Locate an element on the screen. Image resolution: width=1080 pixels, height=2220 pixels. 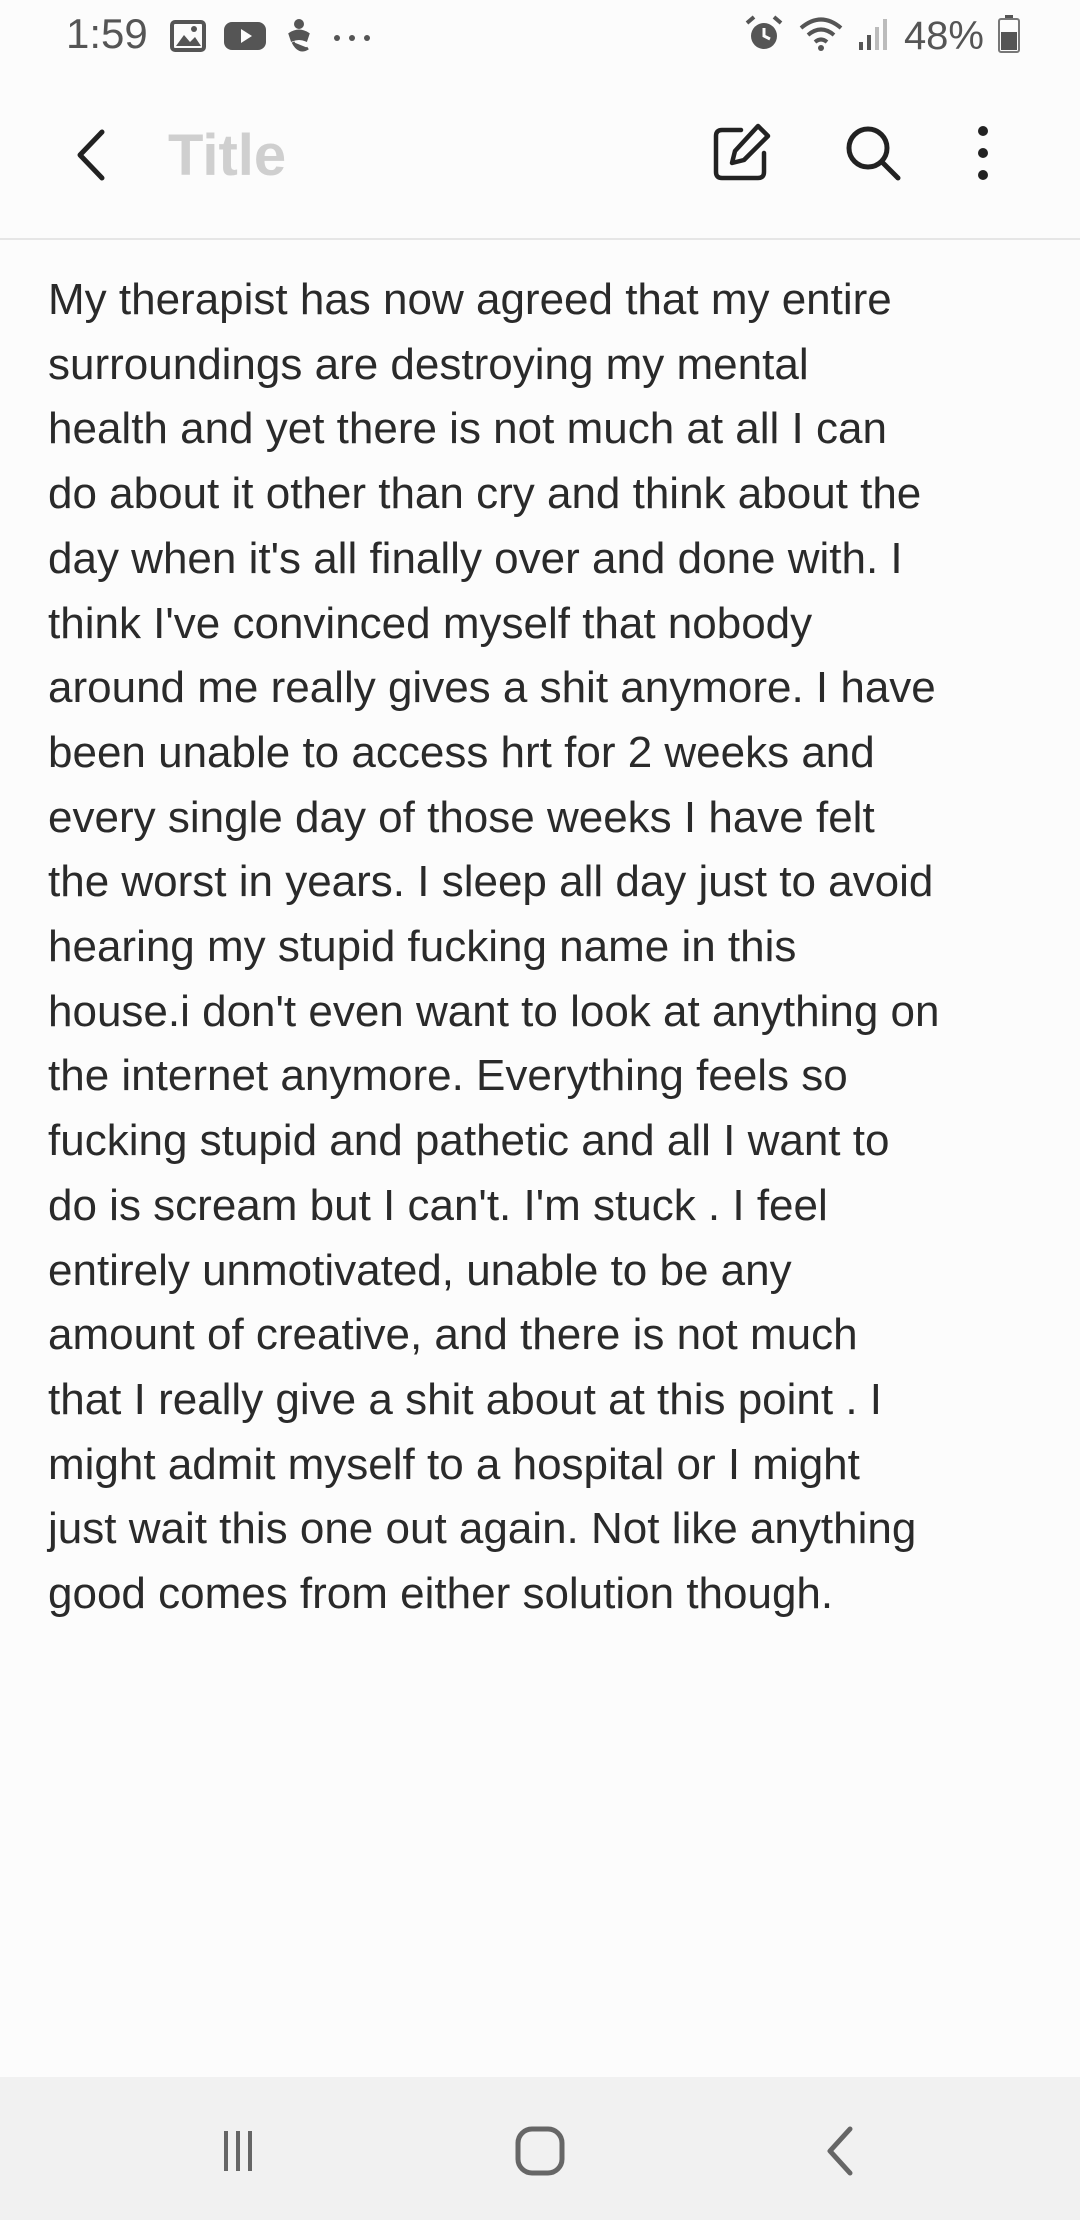
nav-back-button is located at coordinates (842, 2151).